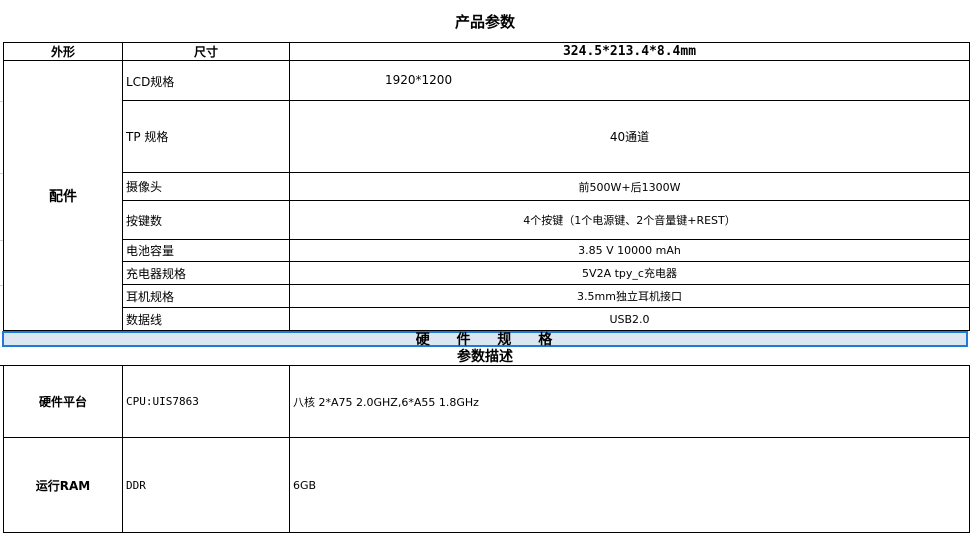 Image resolution: width=970 pixels, height=535 pixels. What do you see at coordinates (206, 220) in the screenshot?
I see `accessory-name-cell: 按键数` at bounding box center [206, 220].